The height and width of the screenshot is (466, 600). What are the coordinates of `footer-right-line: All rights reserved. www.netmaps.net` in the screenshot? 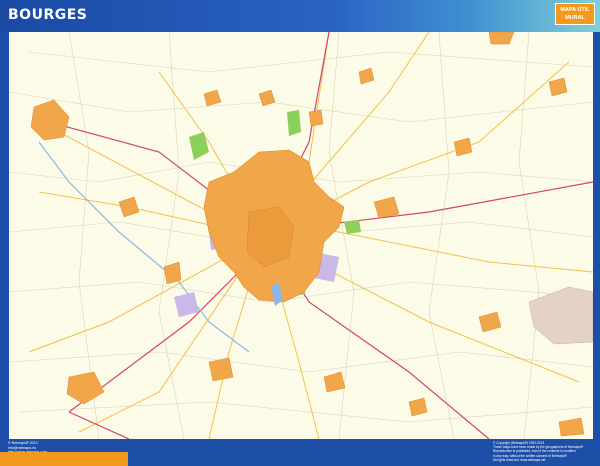 It's located at (519, 459).